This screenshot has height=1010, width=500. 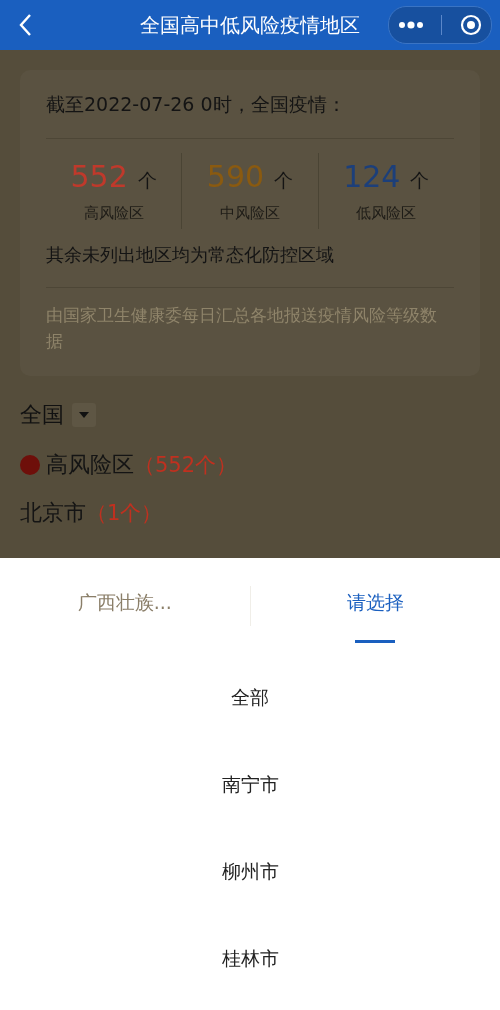 I want to click on picker-option: 柳州市, so click(x=250, y=871).